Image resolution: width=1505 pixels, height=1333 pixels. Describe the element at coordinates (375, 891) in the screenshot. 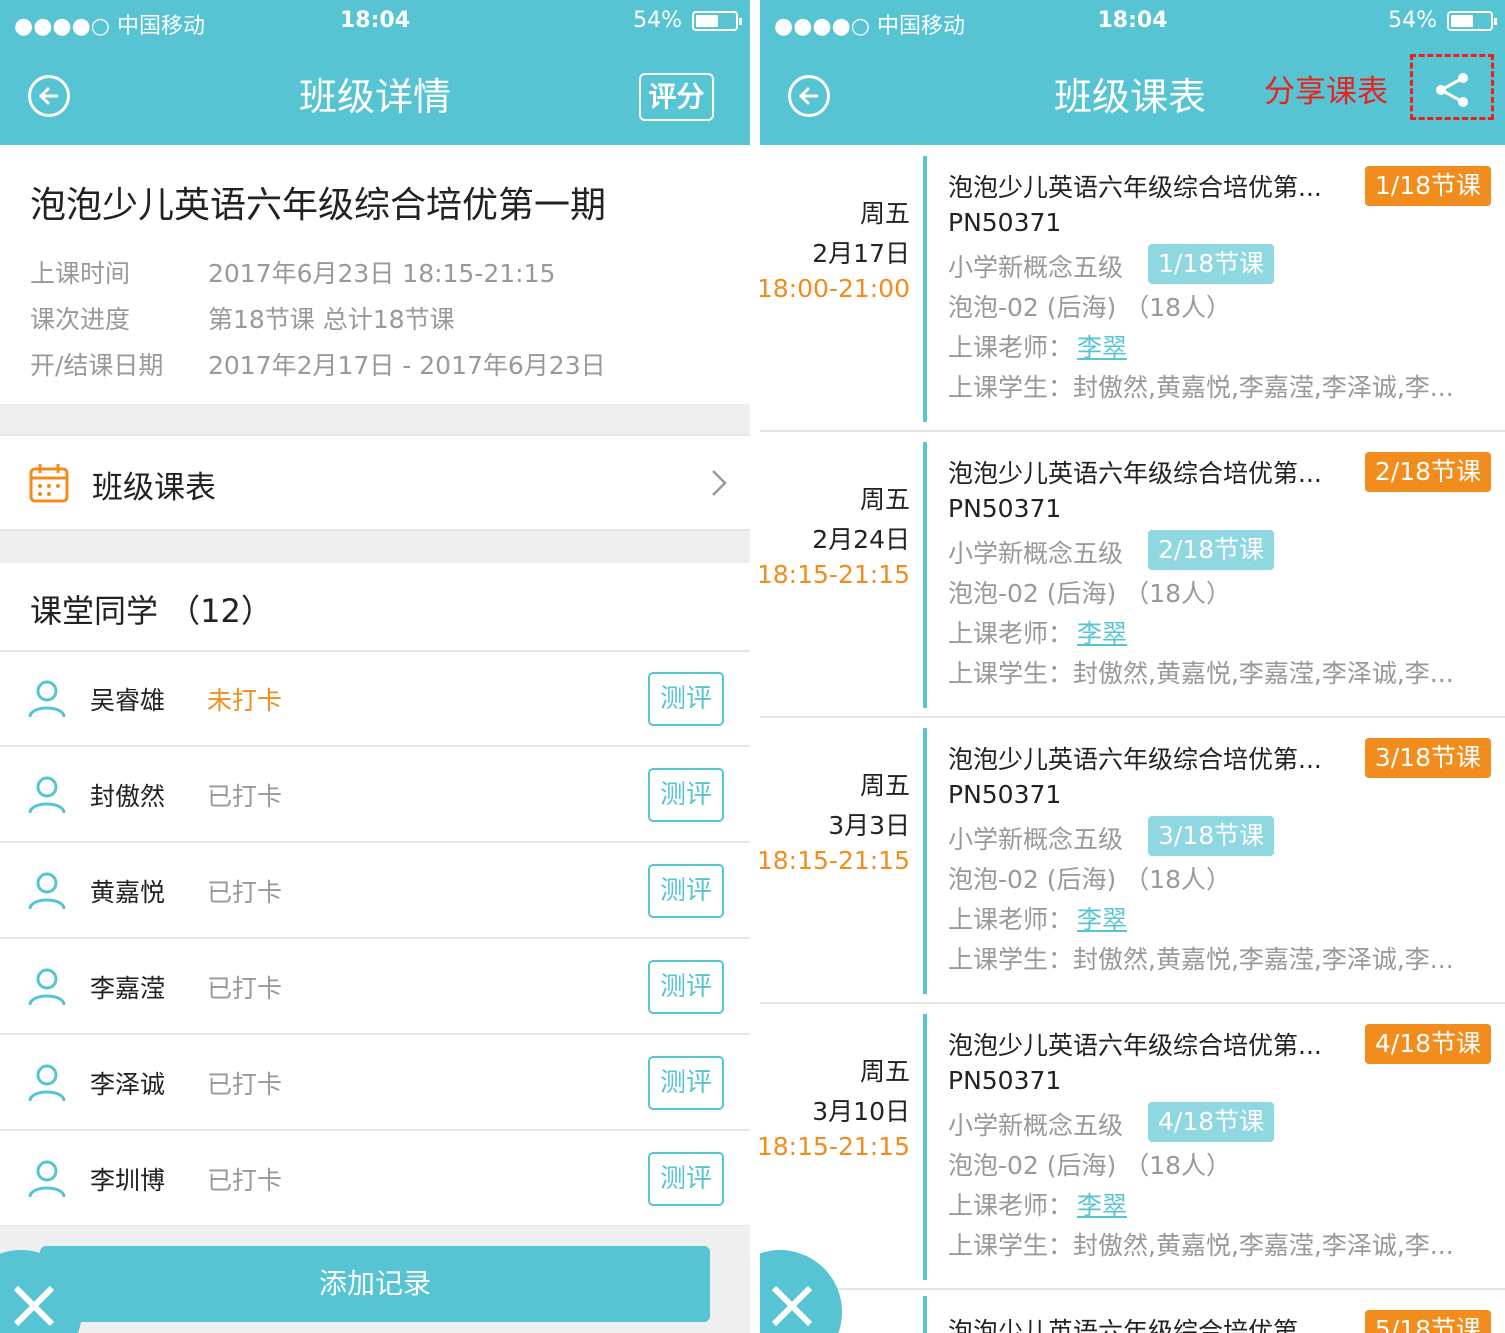

I see `student-row: 黄嘉悦 已打卡 测评` at that location.